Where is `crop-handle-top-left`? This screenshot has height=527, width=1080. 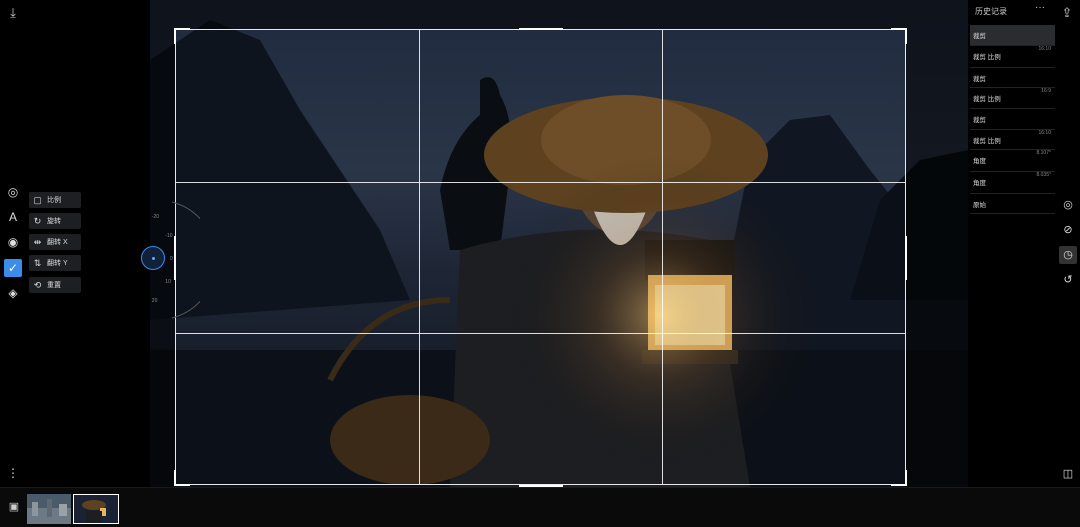
crop-handle-top-left is located at coordinates (182, 36).